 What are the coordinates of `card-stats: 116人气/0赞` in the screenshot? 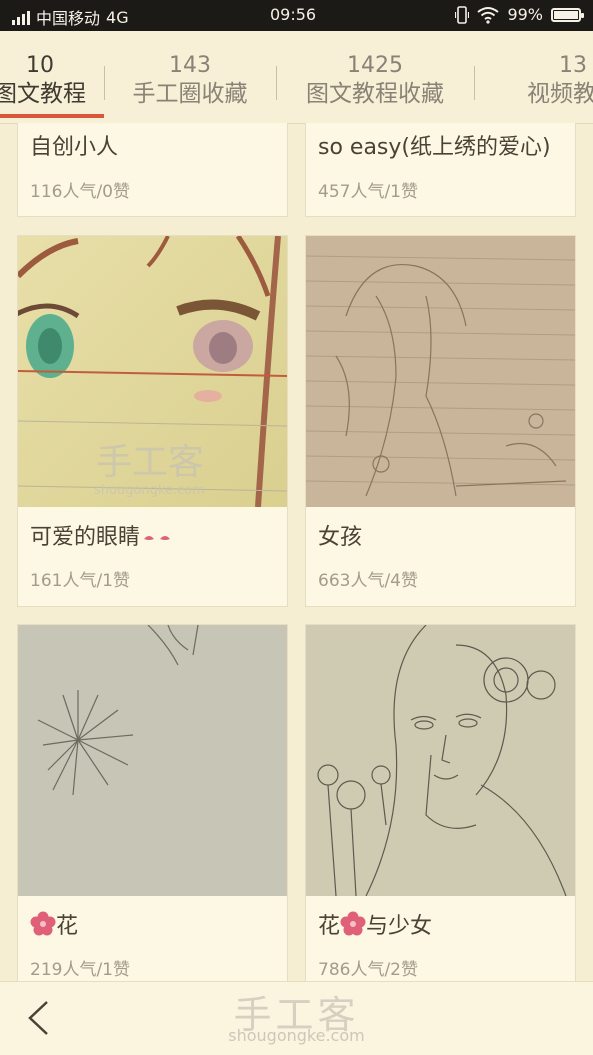 It's located at (80, 192).